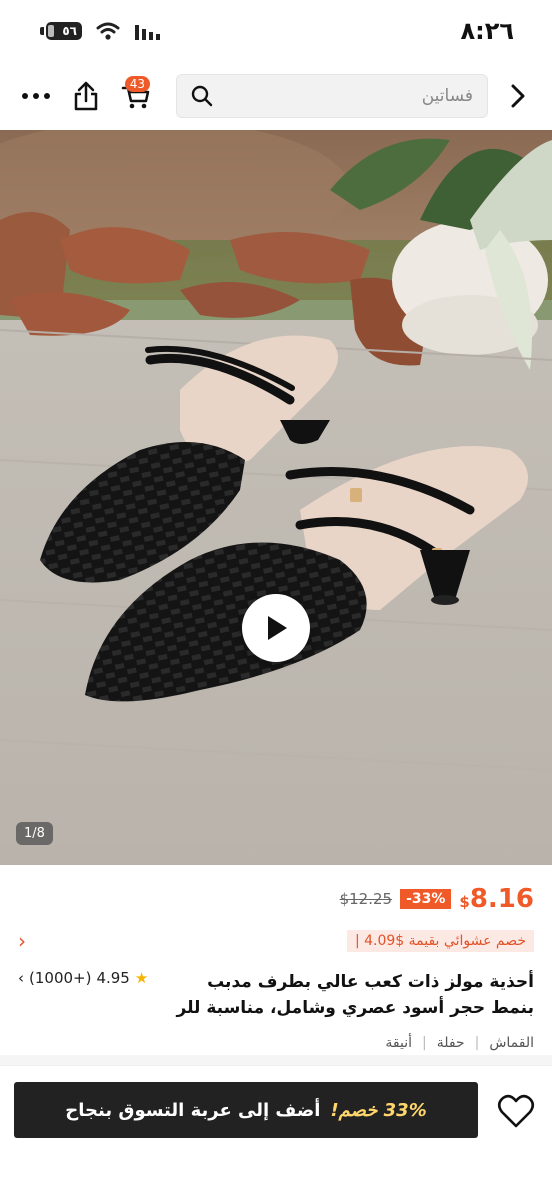 The height and width of the screenshot is (1195, 552). I want to click on search-placeholder: فساتين, so click(447, 96).